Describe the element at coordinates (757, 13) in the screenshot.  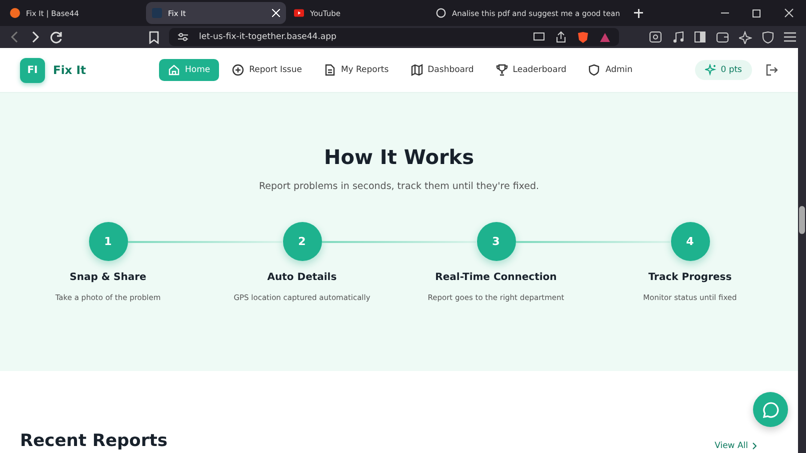
I see `restore-icon` at that location.